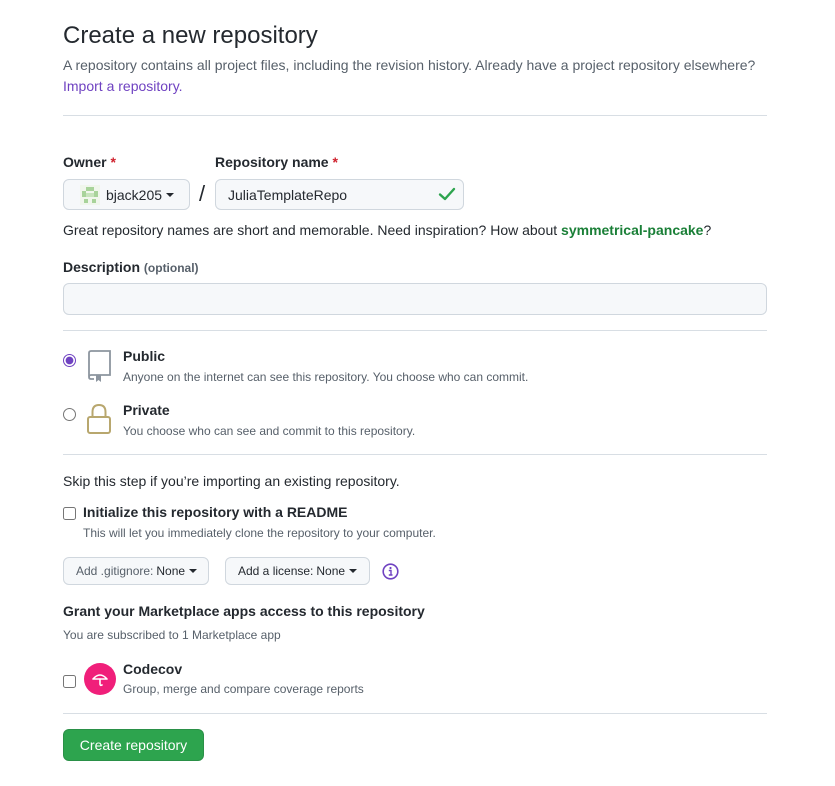 The image size is (835, 786). I want to click on create-repository-button: Create repository, so click(133, 745).